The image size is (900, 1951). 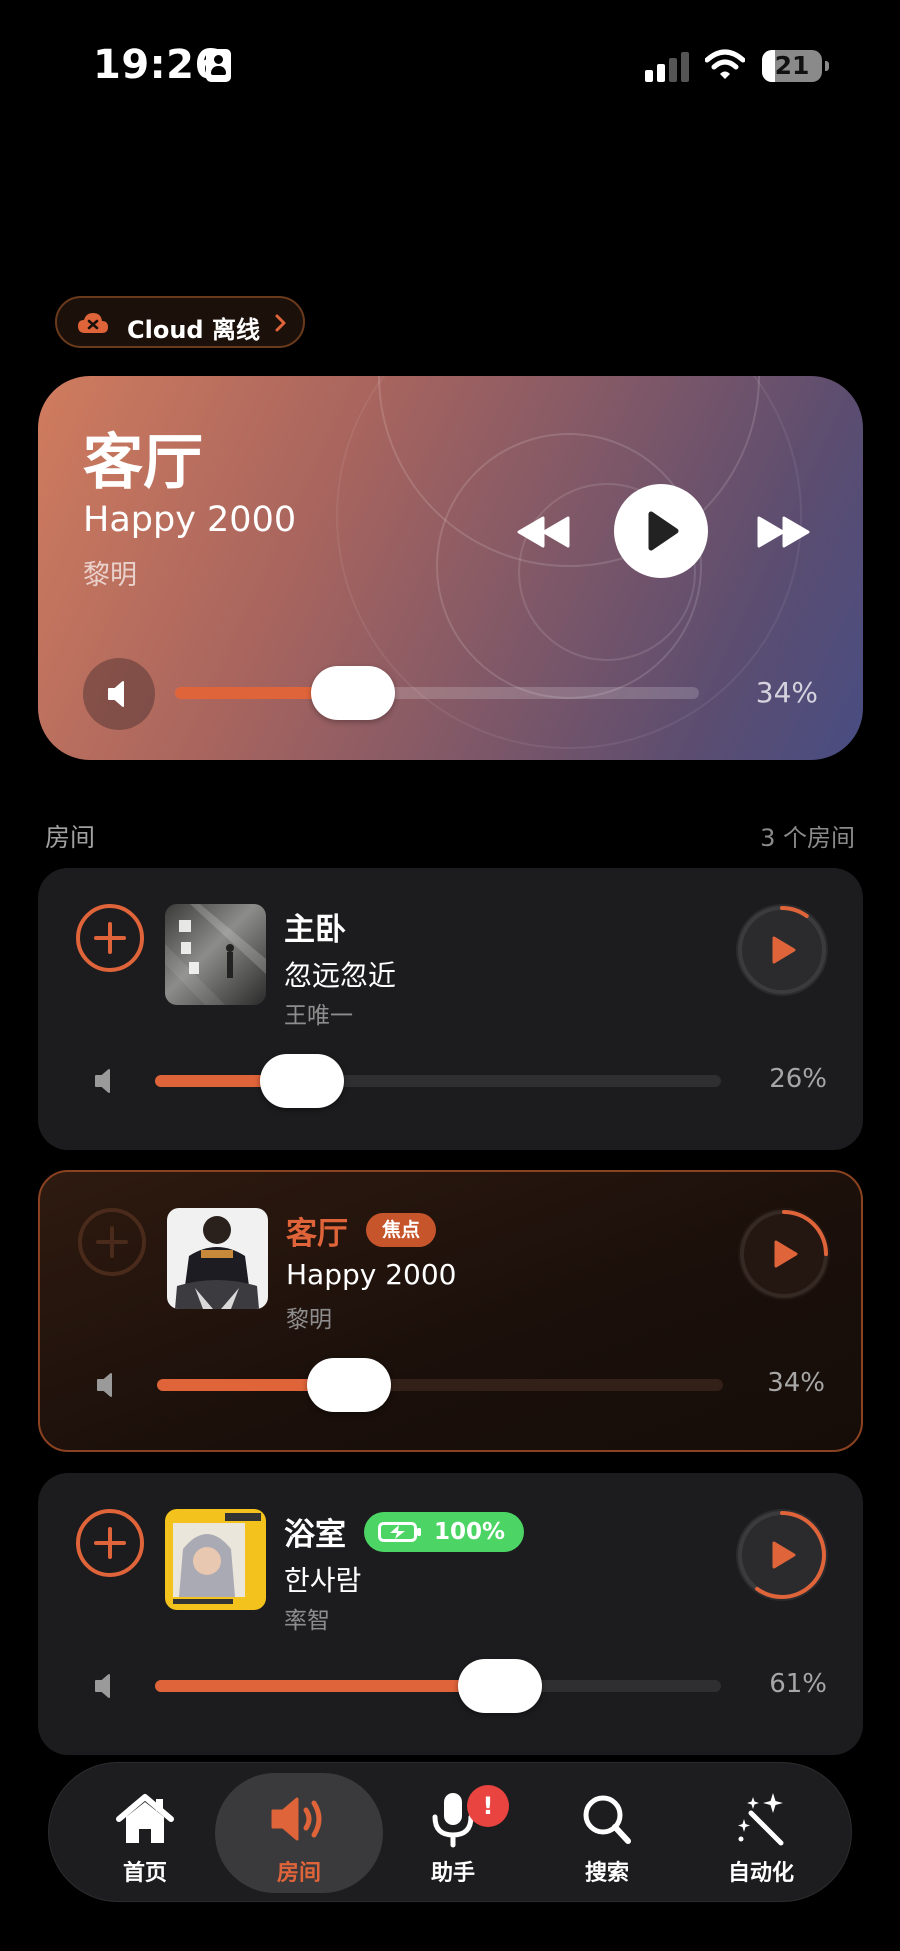 What do you see at coordinates (452, 1873) in the screenshot?
I see `tab-label: 助手` at bounding box center [452, 1873].